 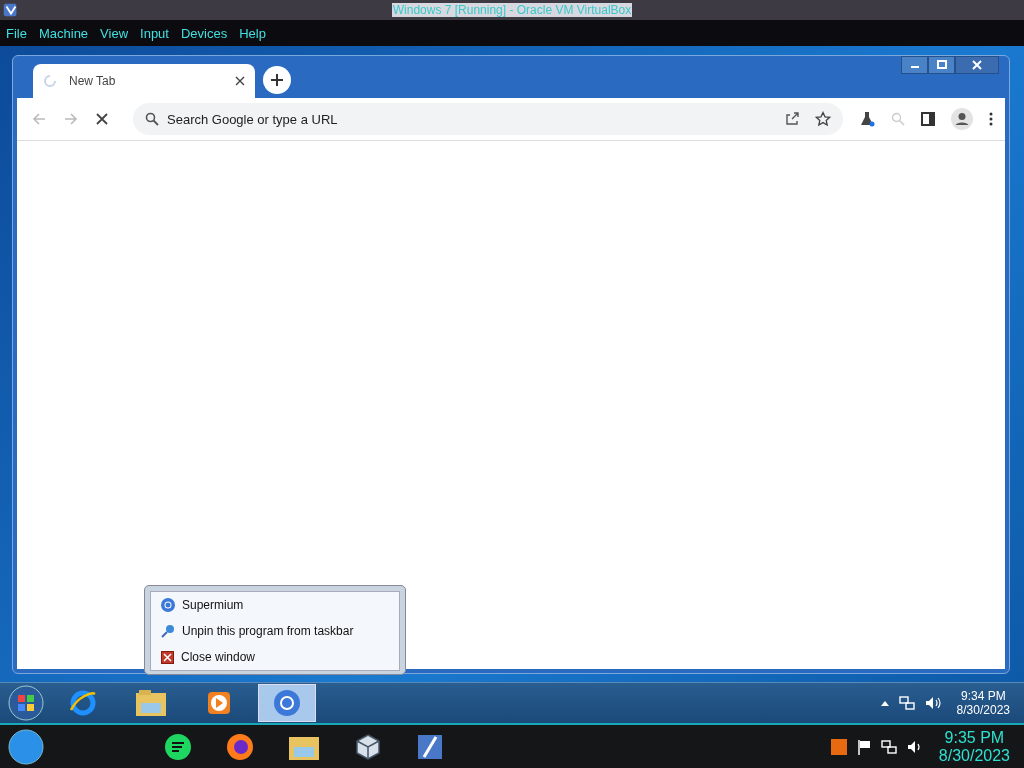 What do you see at coordinates (863, 746) in the screenshot?
I see `flag-icon` at bounding box center [863, 746].